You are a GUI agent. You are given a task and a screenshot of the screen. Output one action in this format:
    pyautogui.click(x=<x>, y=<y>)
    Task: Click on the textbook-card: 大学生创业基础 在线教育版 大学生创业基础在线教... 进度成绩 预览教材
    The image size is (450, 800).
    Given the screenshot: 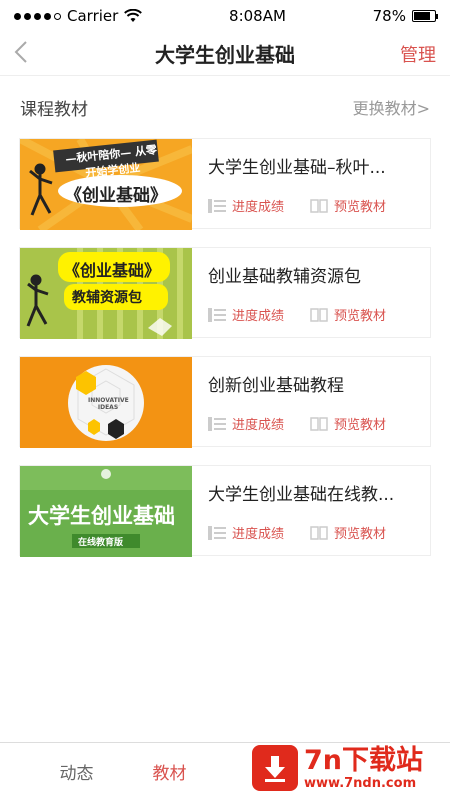 What is the action you would take?
    pyautogui.click(x=225, y=511)
    